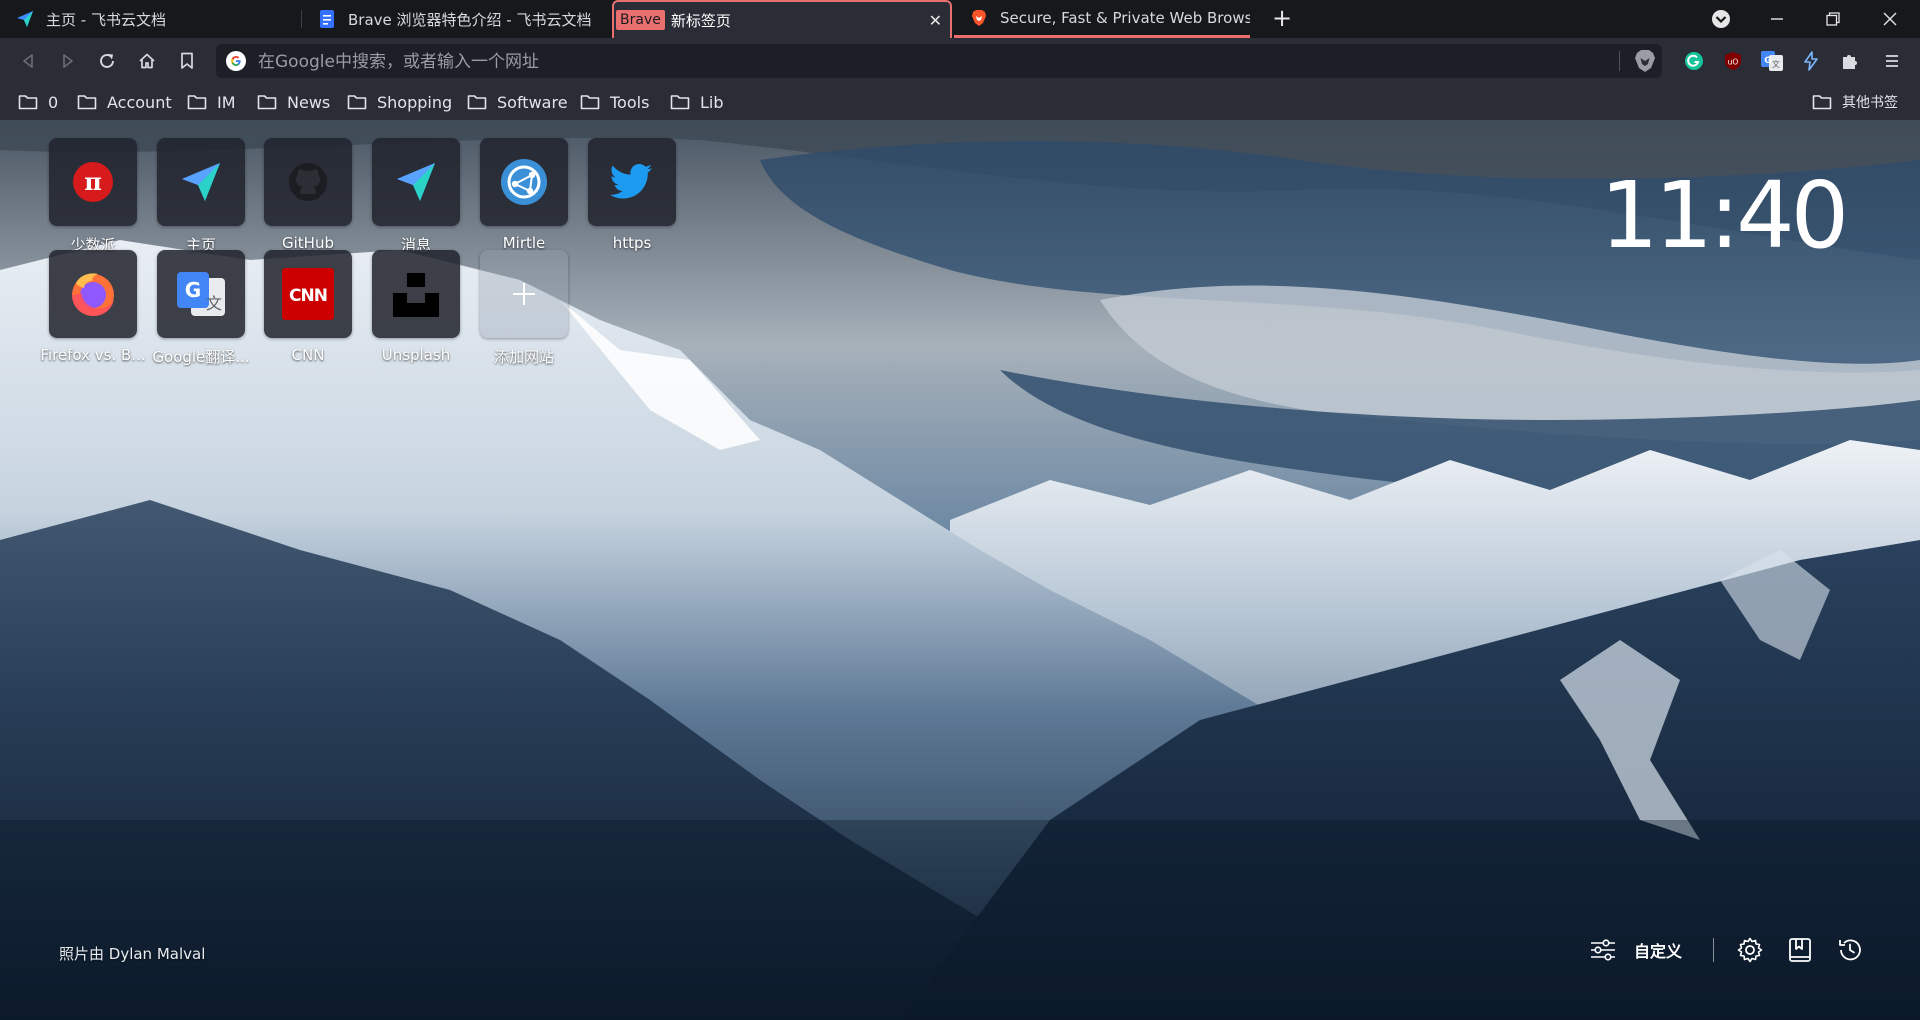 This screenshot has height=1020, width=1920. What do you see at coordinates (524, 294) in the screenshot?
I see `plus-icon` at bounding box center [524, 294].